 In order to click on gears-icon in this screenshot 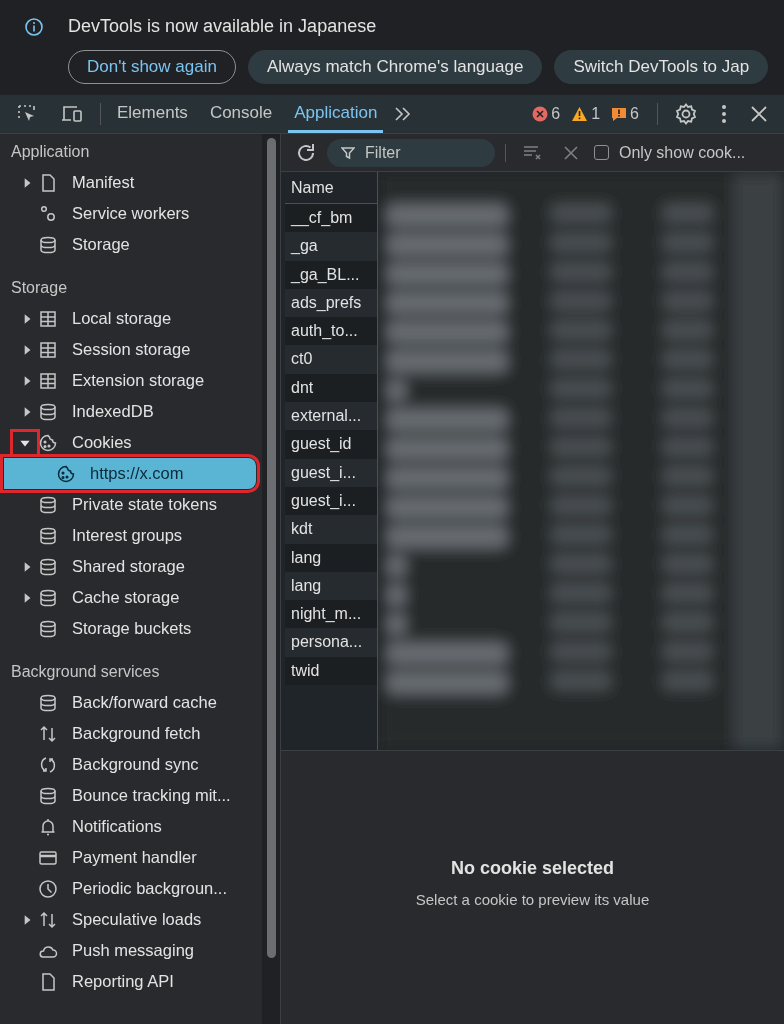, I will do `click(48, 213)`.